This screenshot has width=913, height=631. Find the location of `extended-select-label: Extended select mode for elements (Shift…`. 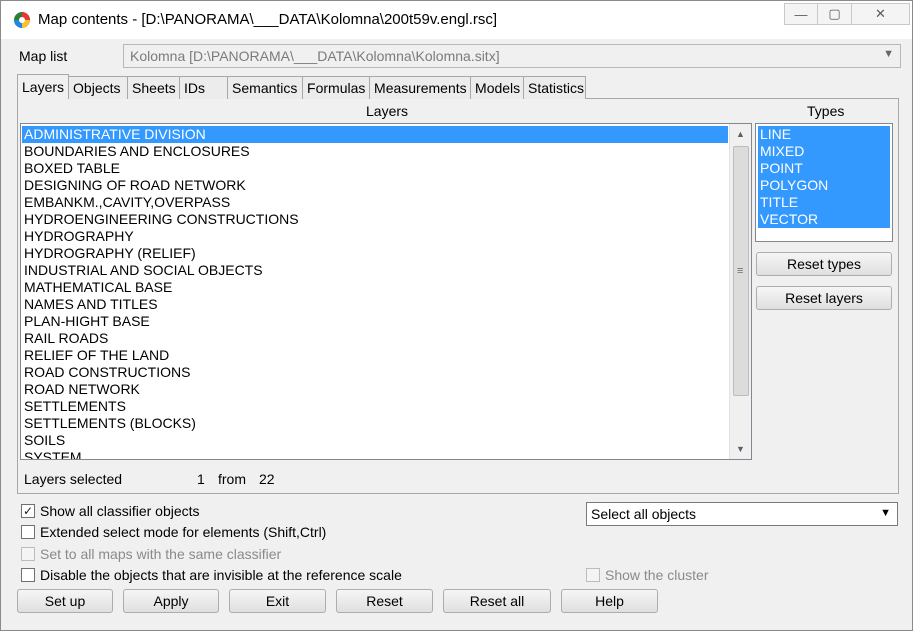

extended-select-label: Extended select mode for elements (Shift… is located at coordinates (183, 532).